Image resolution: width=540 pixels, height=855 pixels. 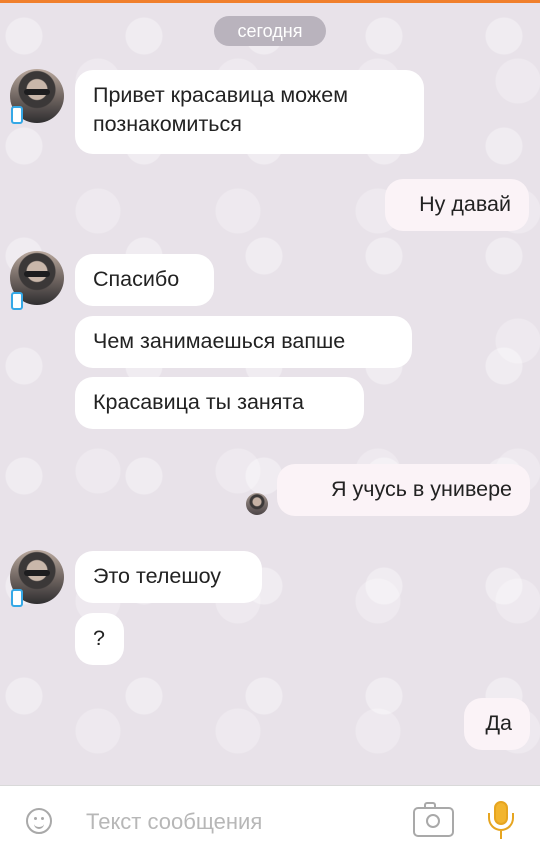 I want to click on read-receipt-avatar, so click(x=257, y=504).